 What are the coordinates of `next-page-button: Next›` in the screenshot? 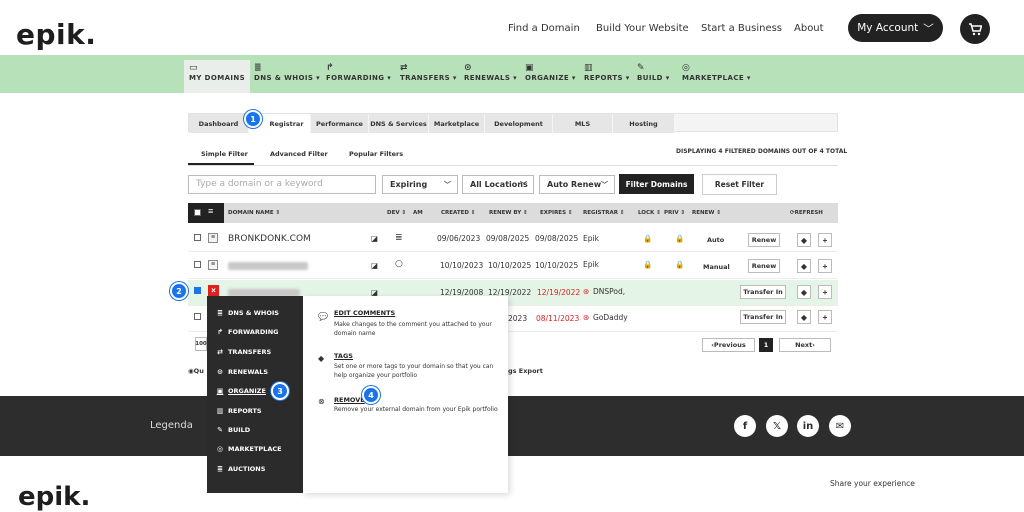 It's located at (805, 345).